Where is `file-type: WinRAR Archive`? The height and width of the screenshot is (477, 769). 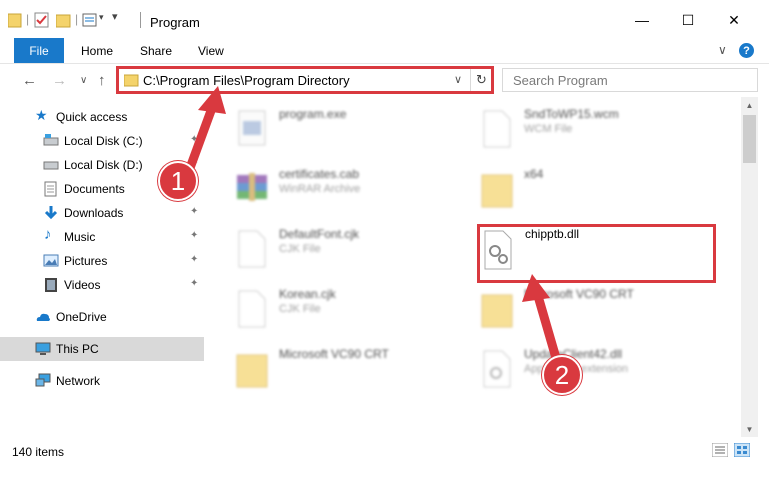
file-type: WinRAR Archive is located at coordinates (320, 189).